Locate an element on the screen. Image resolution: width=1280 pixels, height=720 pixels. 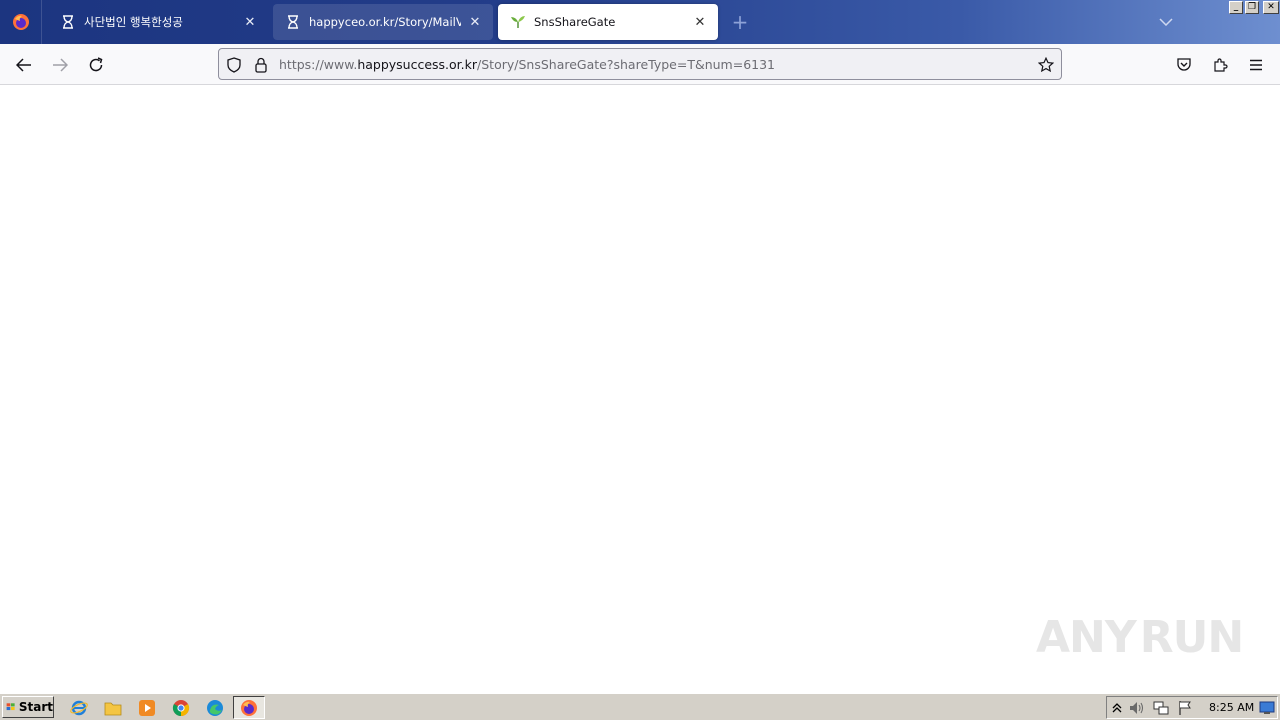
hamburger-menu-icon is located at coordinates (1256, 65).